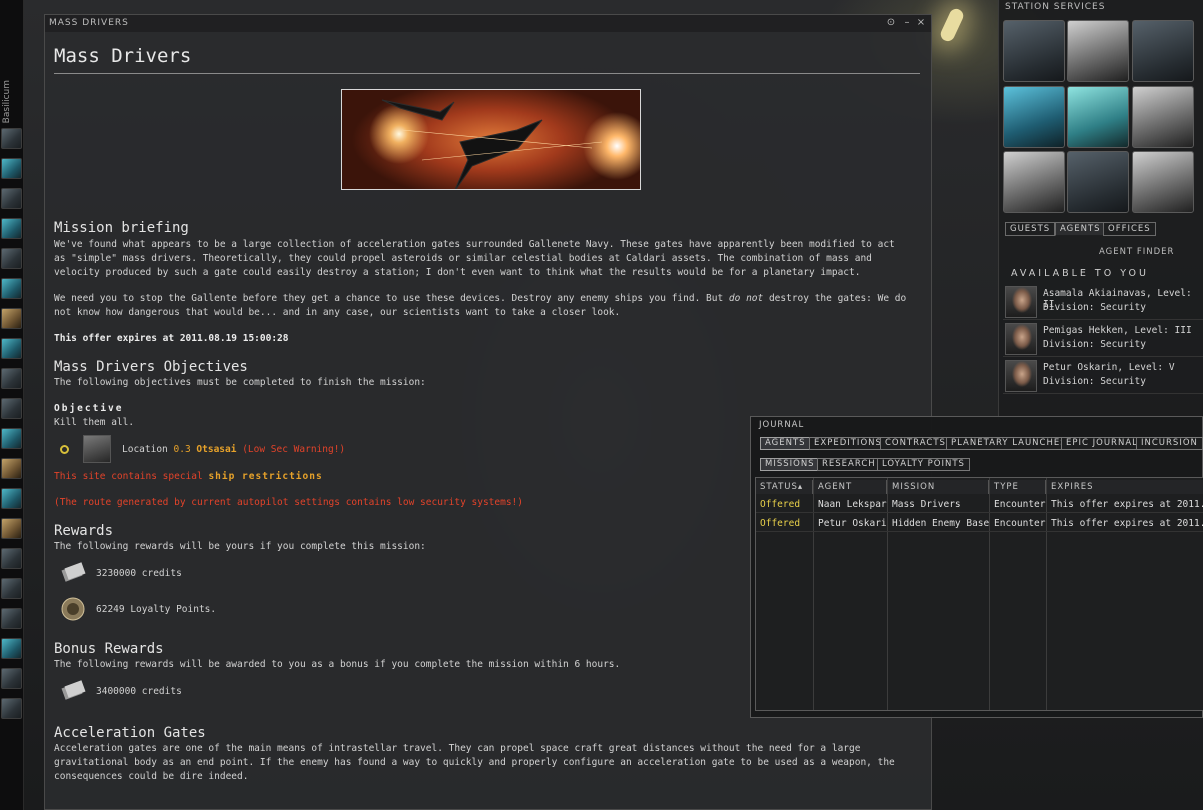 The height and width of the screenshot is (810, 1203). I want to click on neocom-map-icon, so click(11, 288).